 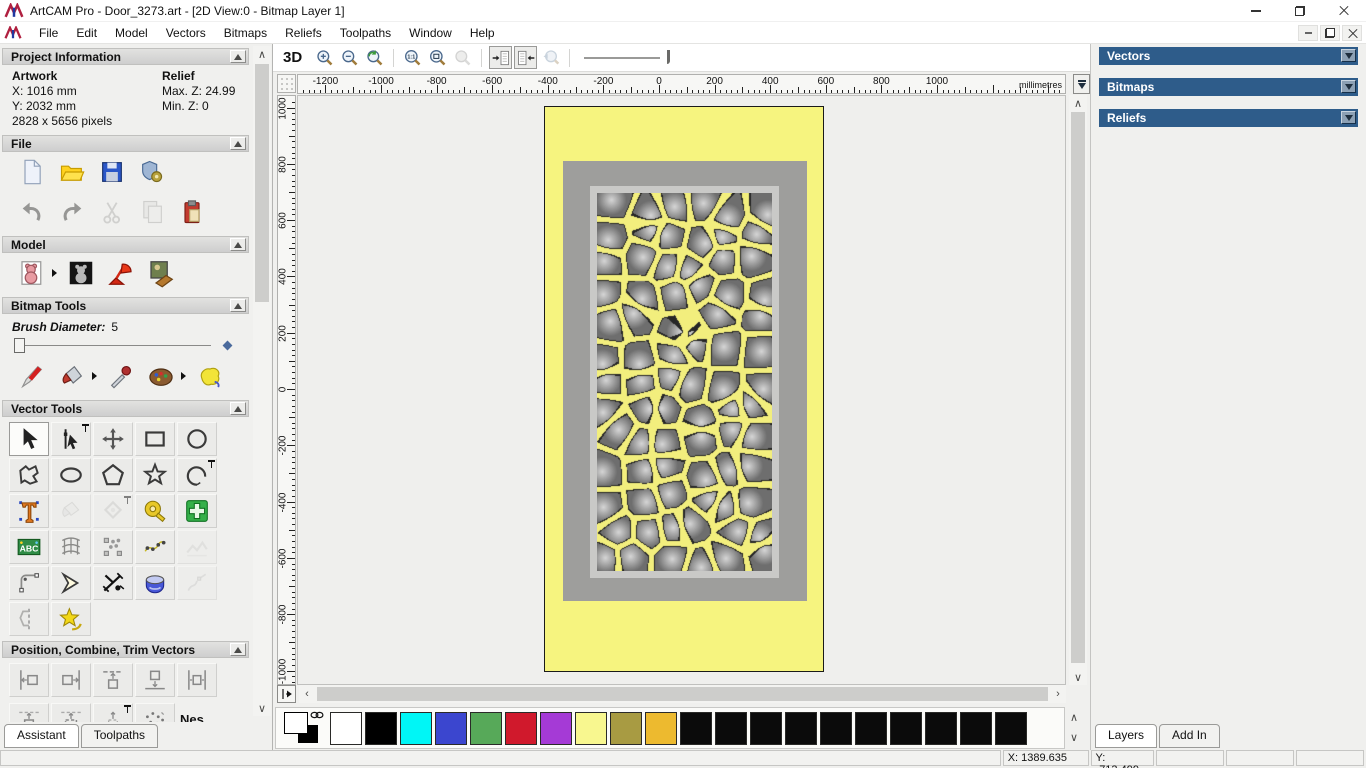 I want to click on vector-texture-button, so click(x=197, y=547).